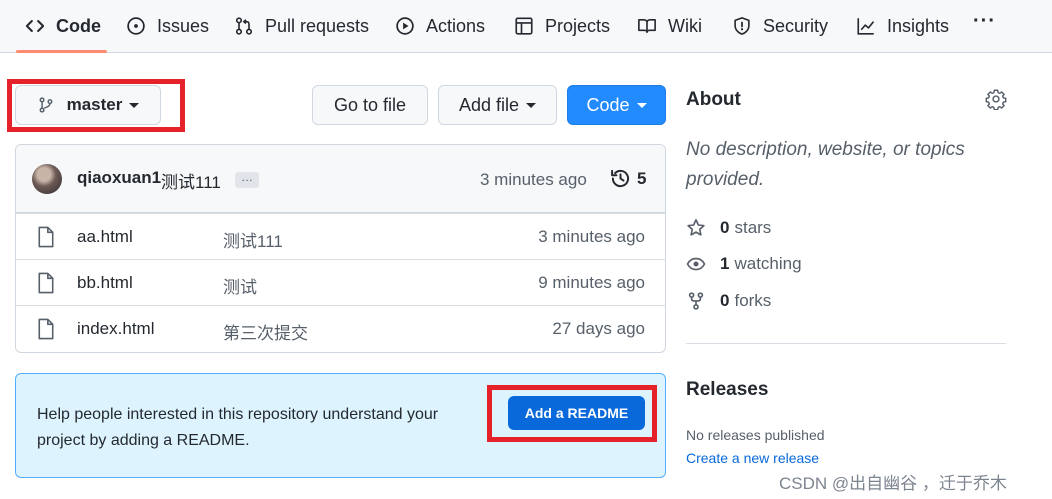 The height and width of the screenshot is (499, 1052). I want to click on commit-count: 5, so click(642, 178).